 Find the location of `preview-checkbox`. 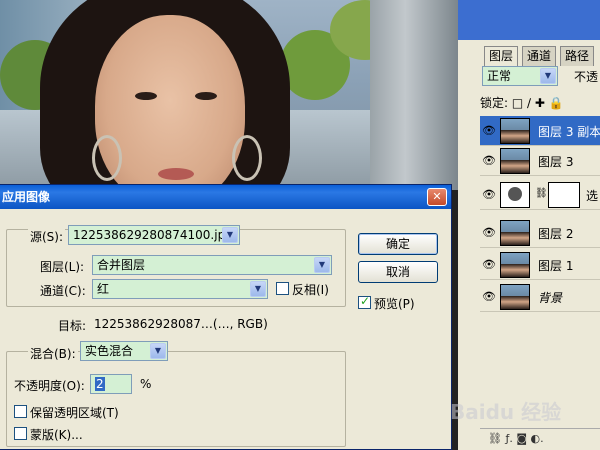

preview-checkbox is located at coordinates (364, 301).